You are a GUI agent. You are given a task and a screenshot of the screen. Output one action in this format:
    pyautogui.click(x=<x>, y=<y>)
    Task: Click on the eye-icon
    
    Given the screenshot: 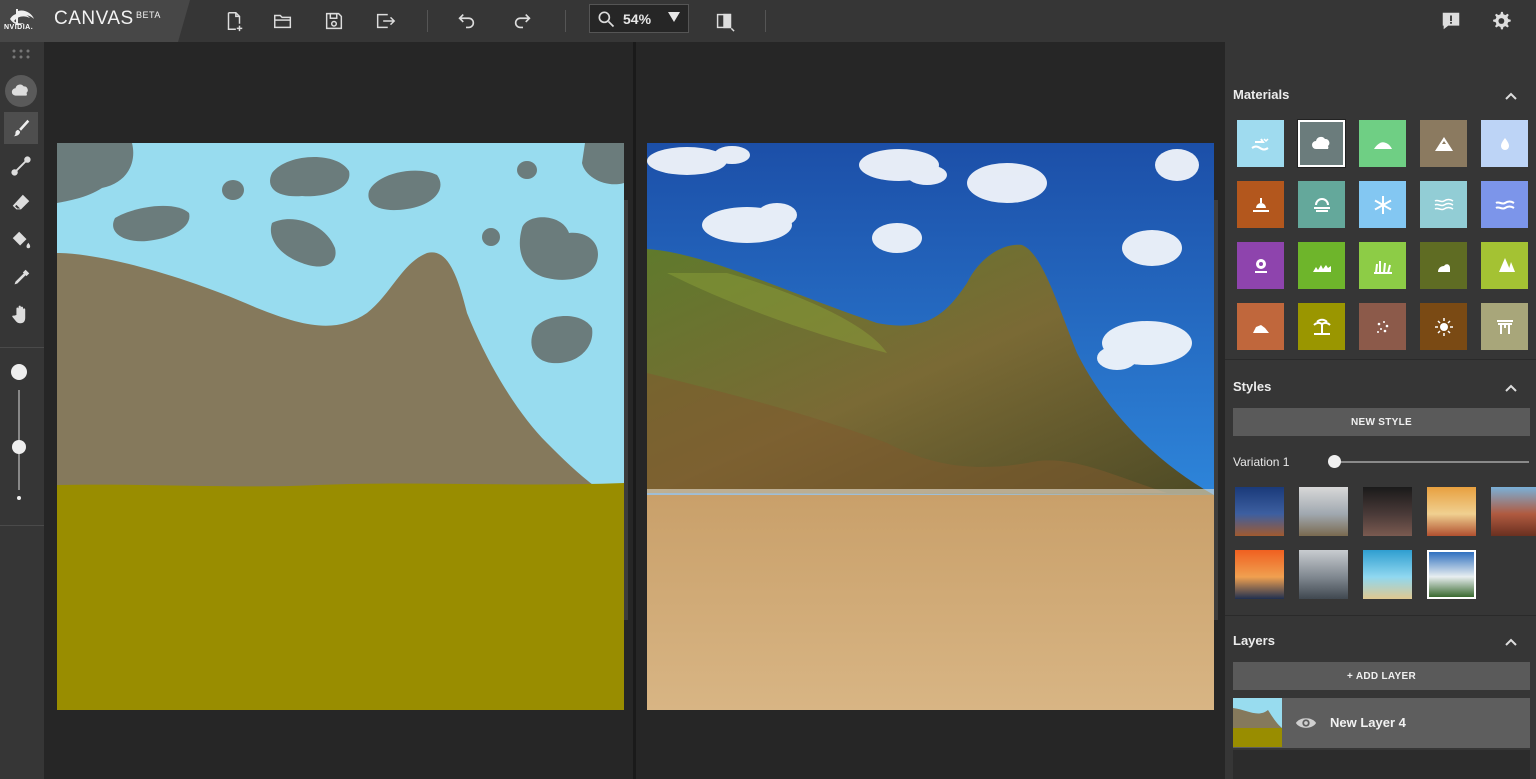 What is the action you would take?
    pyautogui.click(x=1306, y=723)
    